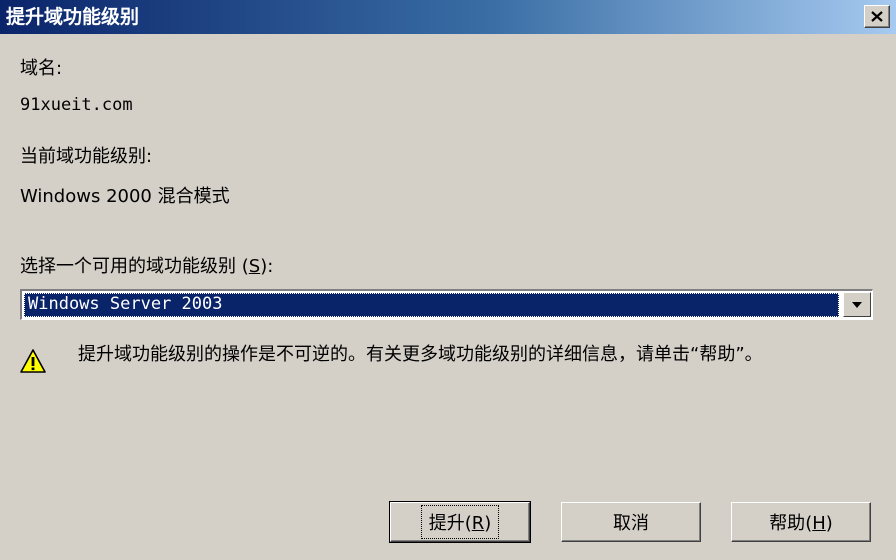 The height and width of the screenshot is (560, 896). Describe the element at coordinates (125, 196) in the screenshot. I see `current-level-value: Windows 2000 混合模式` at that location.